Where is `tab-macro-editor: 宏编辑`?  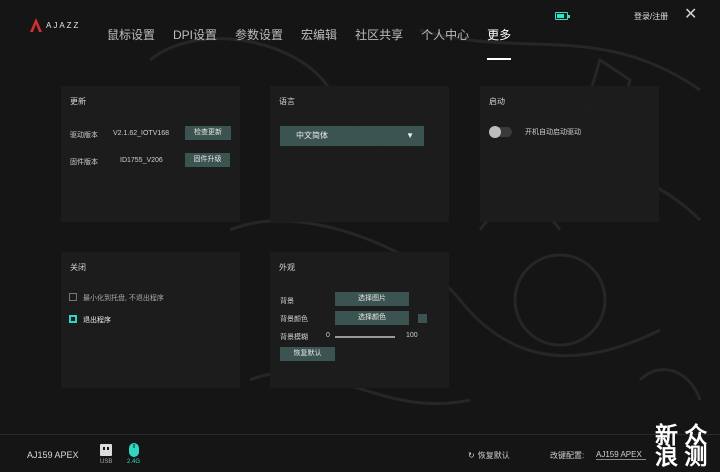 tab-macro-editor: 宏编辑 is located at coordinates (319, 36).